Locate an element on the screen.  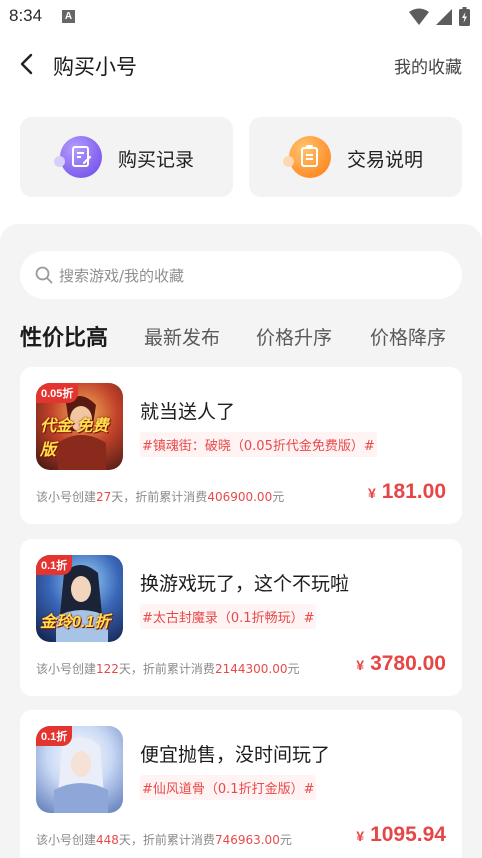
purchase-records-label: 购买记录 is located at coordinates (156, 160).